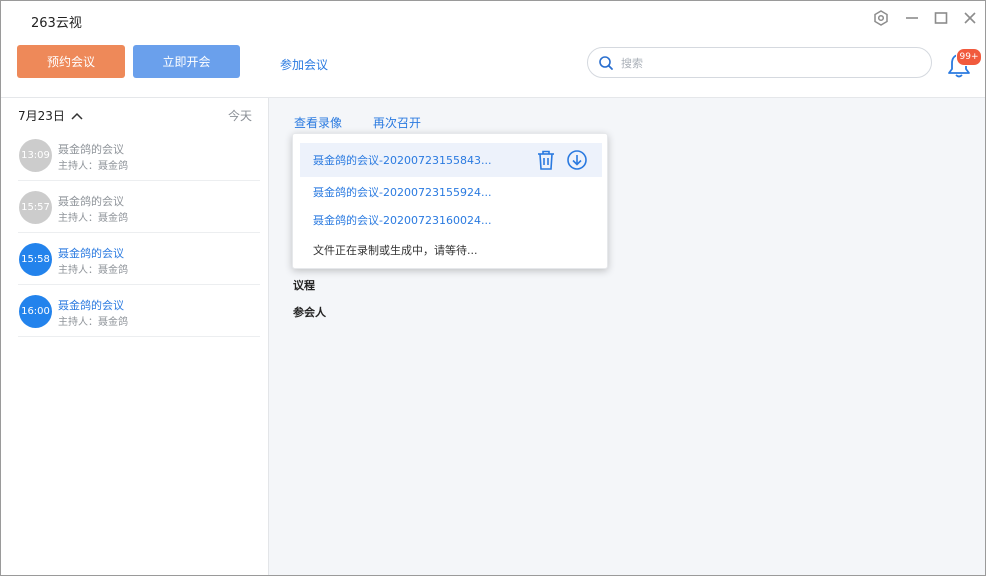 The image size is (986, 576). What do you see at coordinates (912, 18) in the screenshot?
I see `minimize-icon` at bounding box center [912, 18].